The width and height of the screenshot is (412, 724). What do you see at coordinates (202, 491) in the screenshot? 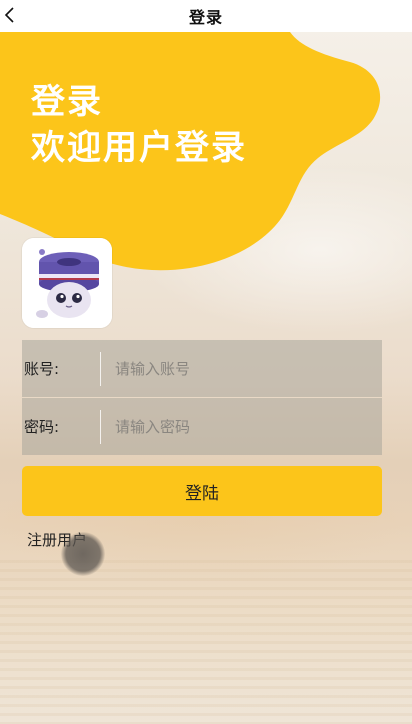
I see `login-button: 登陆` at bounding box center [202, 491].